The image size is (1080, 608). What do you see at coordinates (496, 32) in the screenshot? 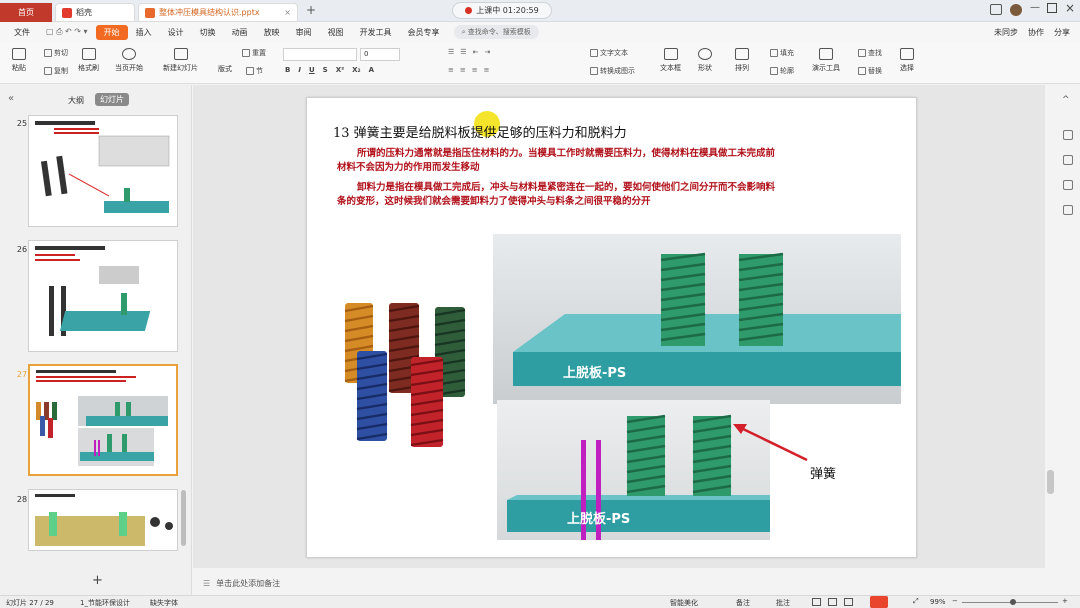
I see `command-search-input: ⌕ 查找命令、搜索模板` at bounding box center [496, 32].